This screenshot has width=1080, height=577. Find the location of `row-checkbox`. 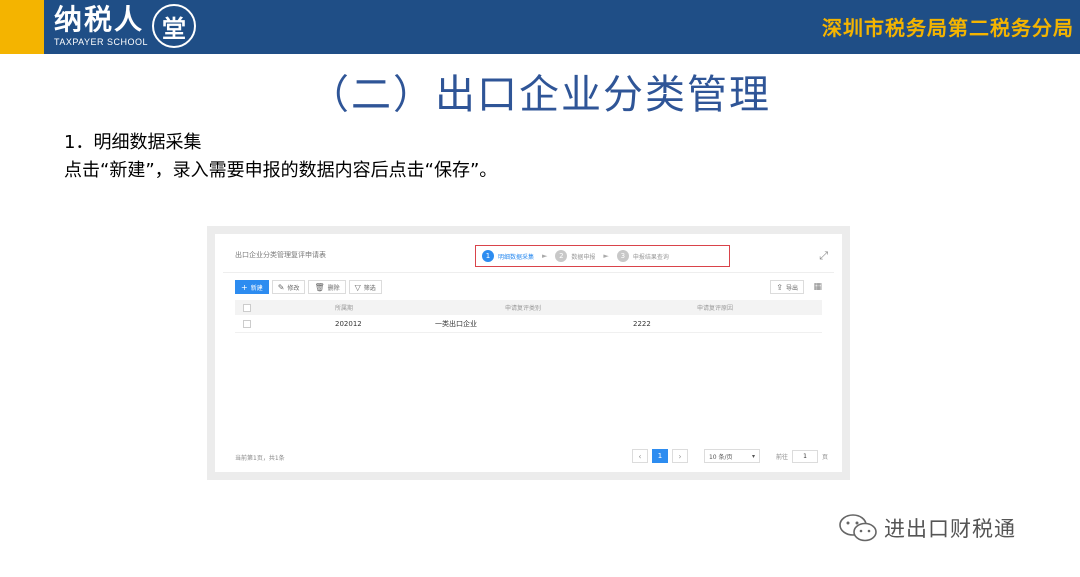

row-checkbox is located at coordinates (247, 324).